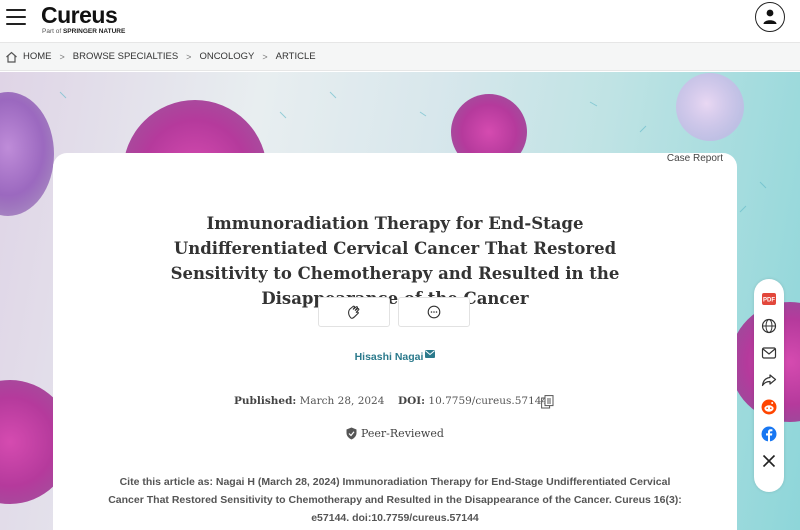 The image size is (800, 530). Describe the element at coordinates (488, 401) in the screenshot. I see `doi-value: 10.7759/cureus.57144` at that location.